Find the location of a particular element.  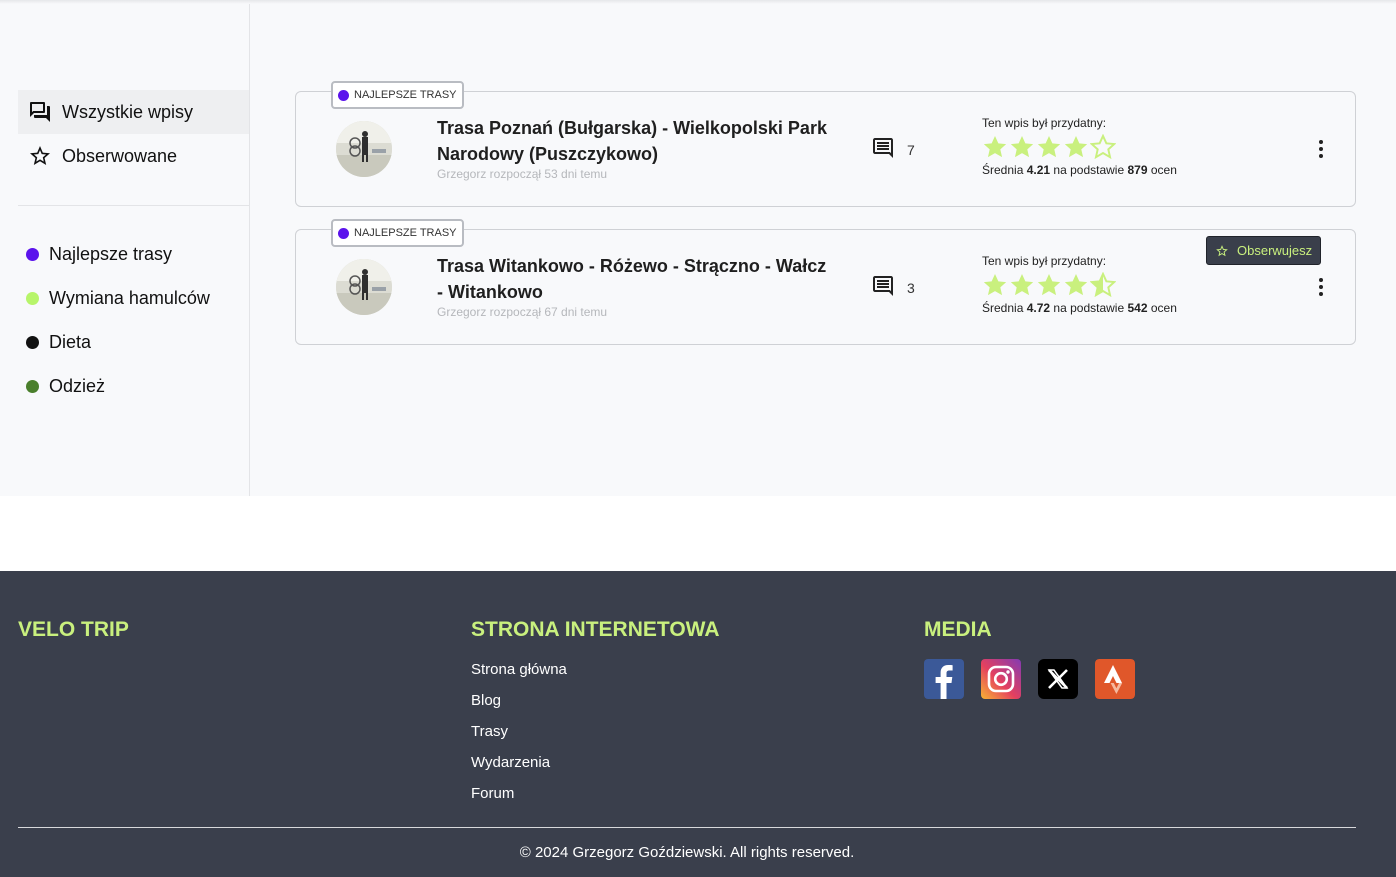

rating-average: Średnia 4.21 na podstawie 879 ocen is located at coordinates (1079, 170).